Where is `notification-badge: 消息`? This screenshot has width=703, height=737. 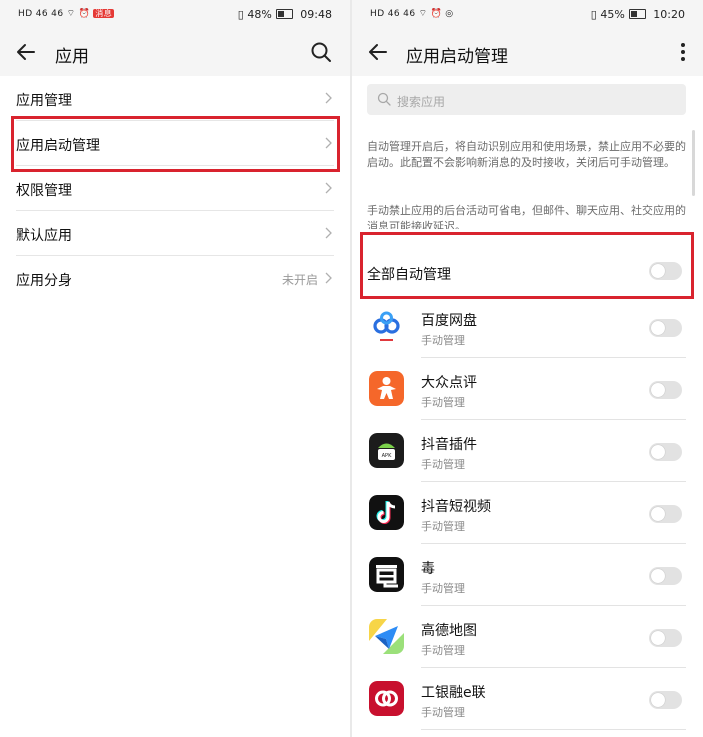
notification-badge: 消息 is located at coordinates (104, 13).